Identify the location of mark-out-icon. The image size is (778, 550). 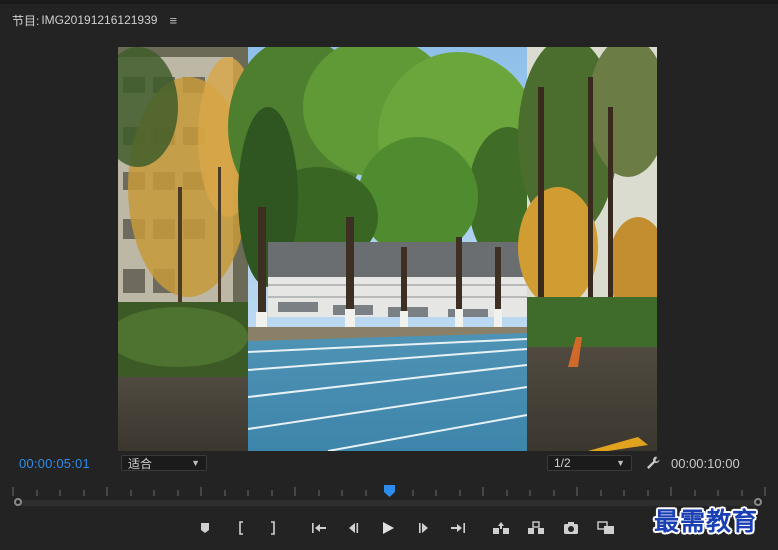
(273, 528).